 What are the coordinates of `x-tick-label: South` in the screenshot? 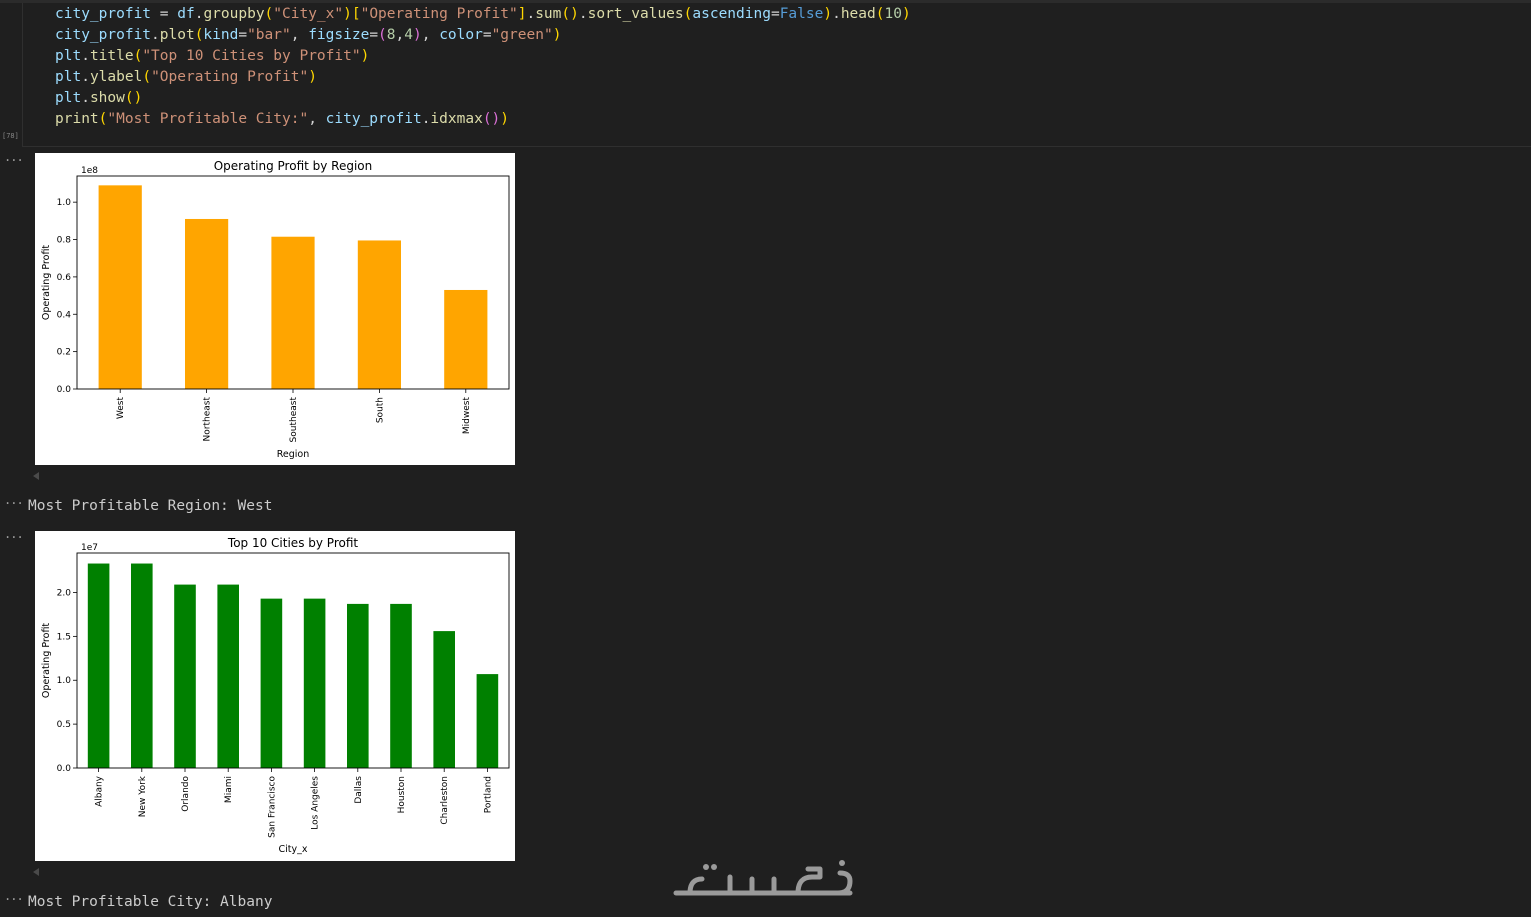 It's located at (380, 410).